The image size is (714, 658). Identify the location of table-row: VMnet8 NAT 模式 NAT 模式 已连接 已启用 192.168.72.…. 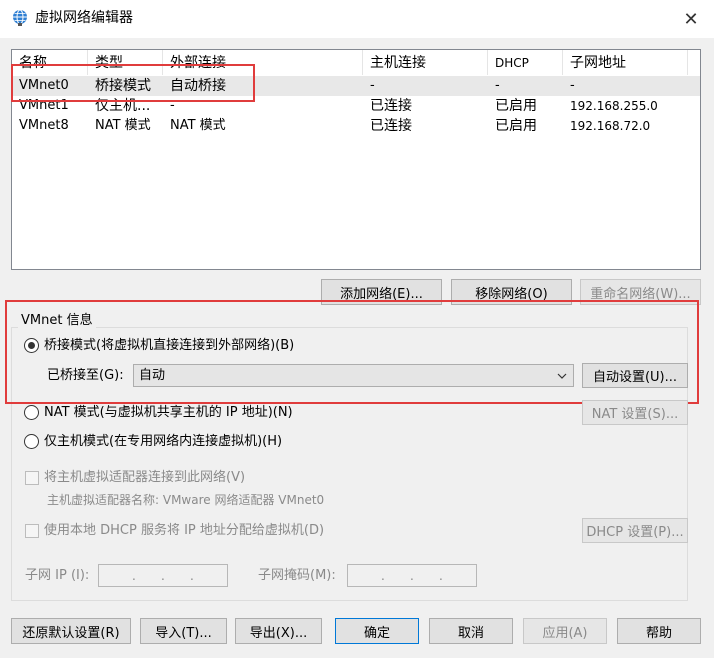
(356, 126).